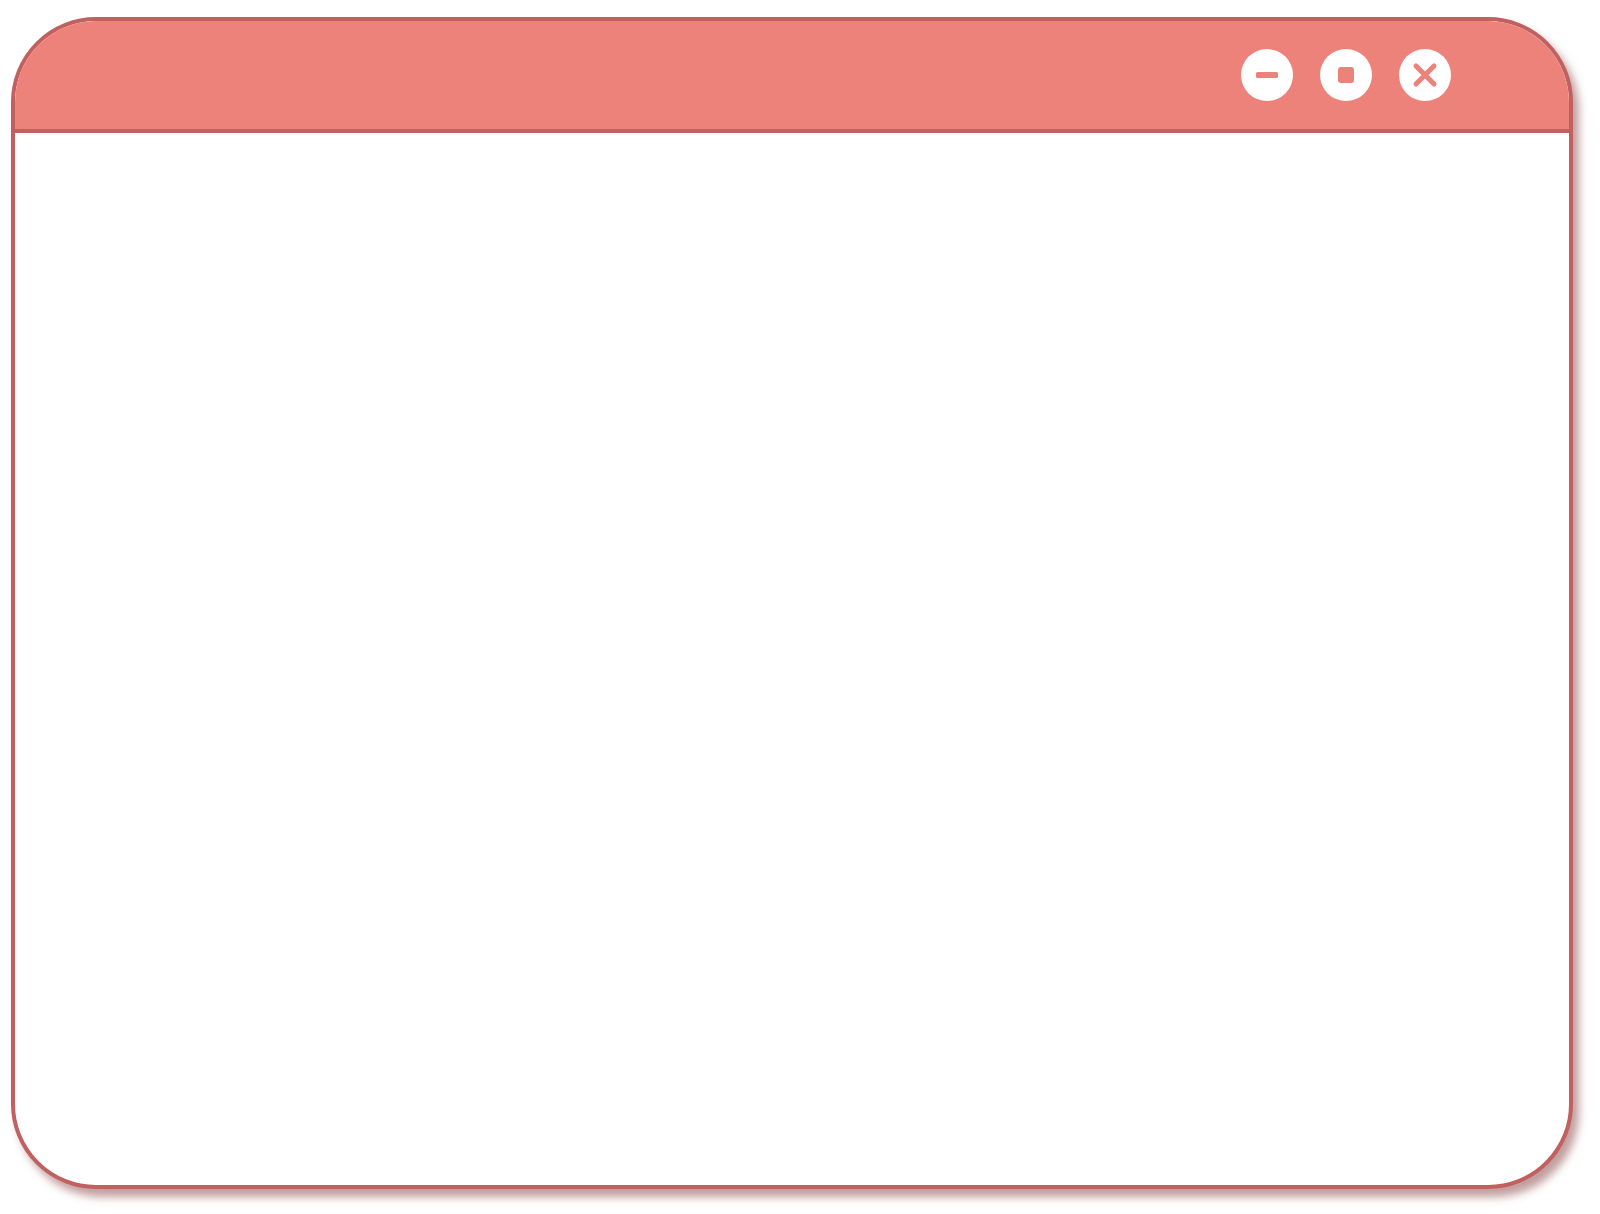  I want to click on maximize-button, so click(1346, 75).